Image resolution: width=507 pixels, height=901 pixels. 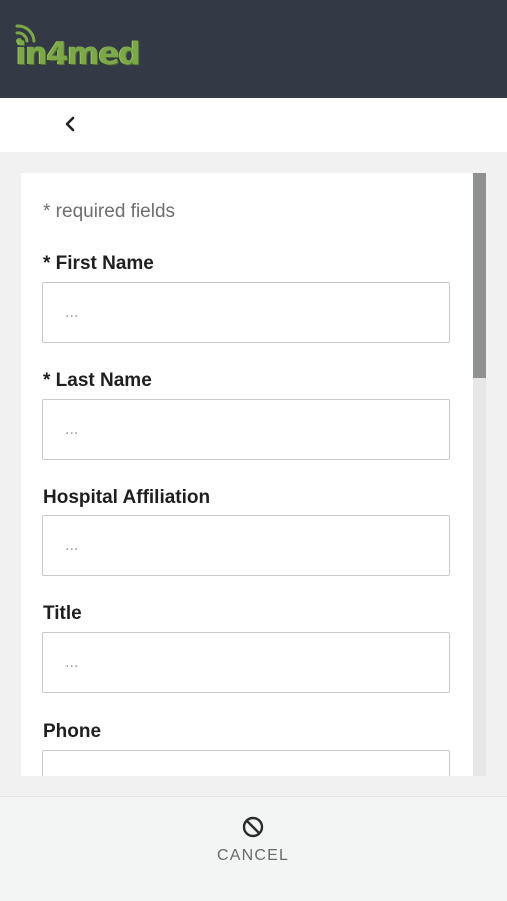 I want to click on bottom-action-bar: CANCEL, so click(x=253, y=848).